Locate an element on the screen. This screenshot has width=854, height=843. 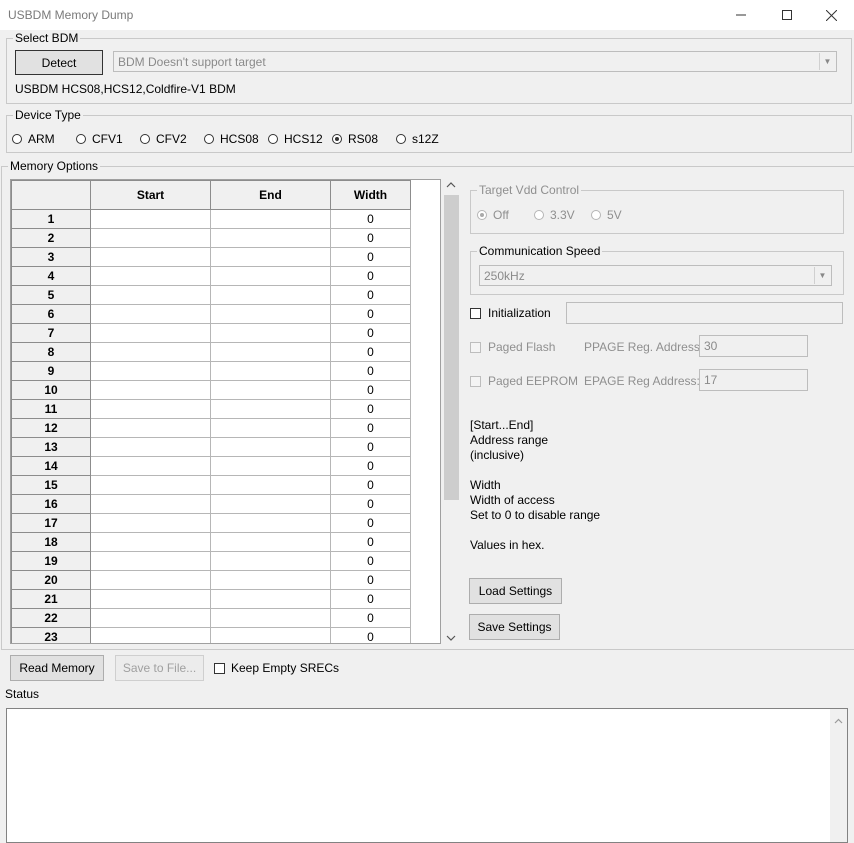
scroll-thumb is located at coordinates (451, 347).